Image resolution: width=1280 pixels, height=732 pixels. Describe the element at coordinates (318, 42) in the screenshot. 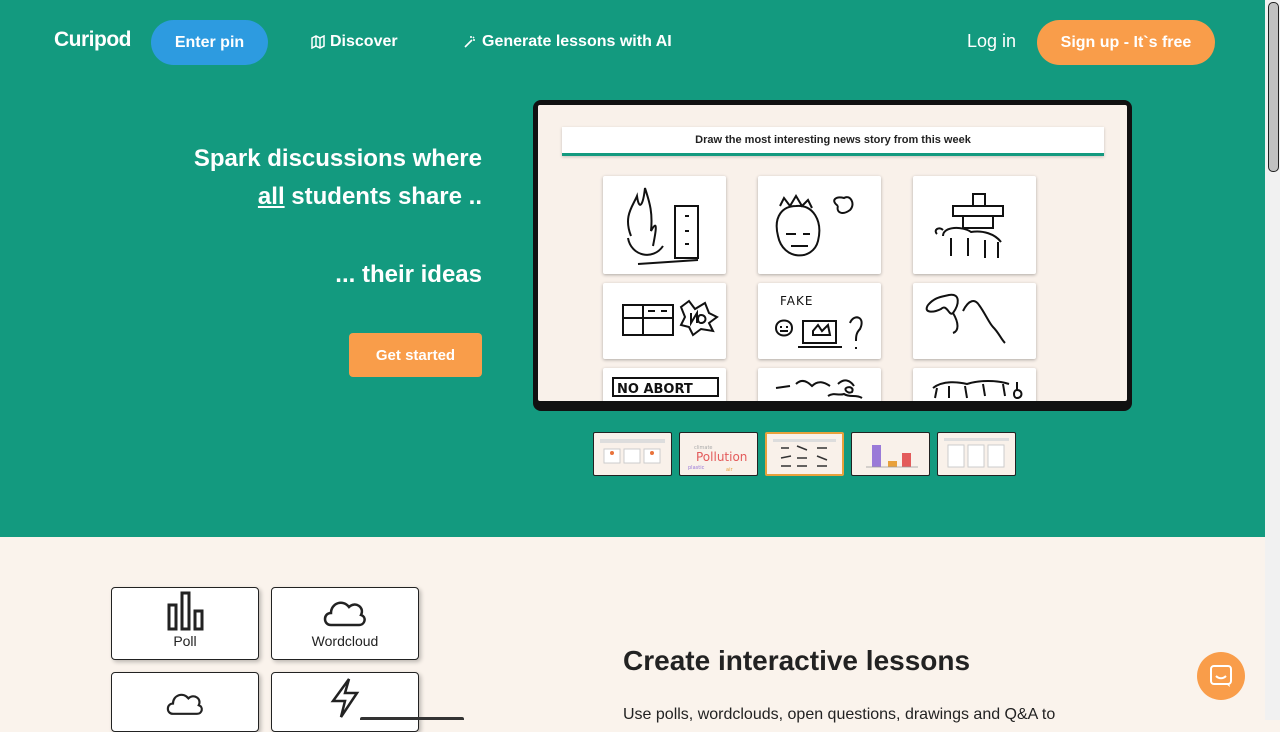

I see `map-icon` at that location.